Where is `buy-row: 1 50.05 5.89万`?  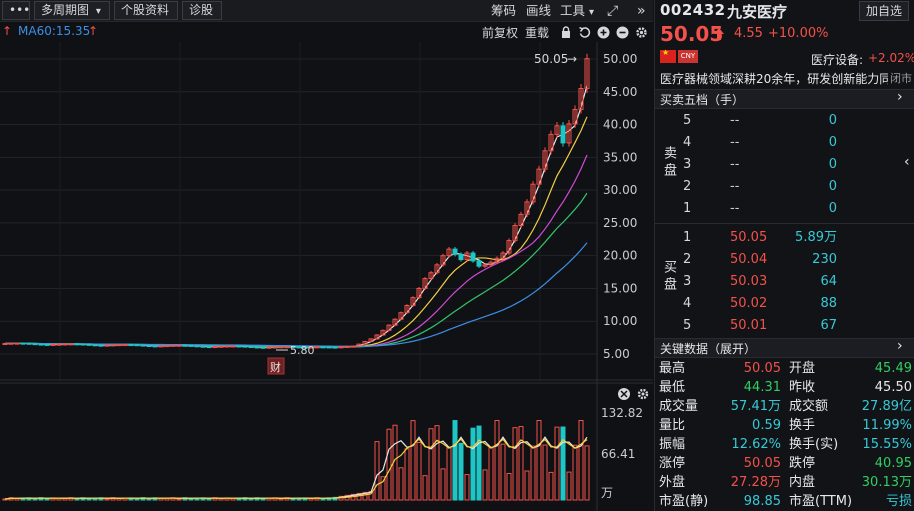 buy-row: 1 50.05 5.89万 is located at coordinates (780, 238).